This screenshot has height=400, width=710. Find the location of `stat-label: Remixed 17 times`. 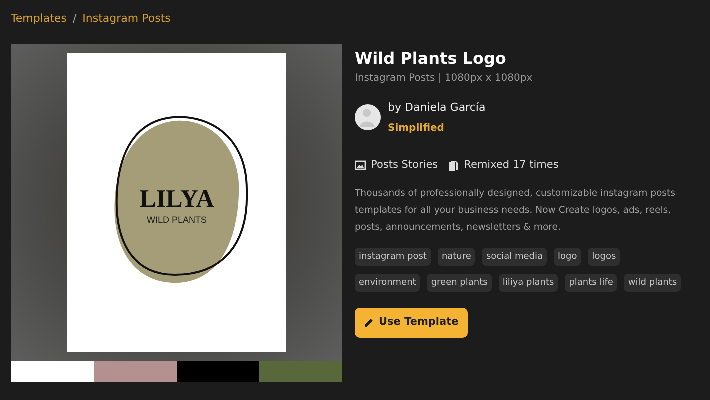

stat-label: Remixed 17 times is located at coordinates (511, 165).